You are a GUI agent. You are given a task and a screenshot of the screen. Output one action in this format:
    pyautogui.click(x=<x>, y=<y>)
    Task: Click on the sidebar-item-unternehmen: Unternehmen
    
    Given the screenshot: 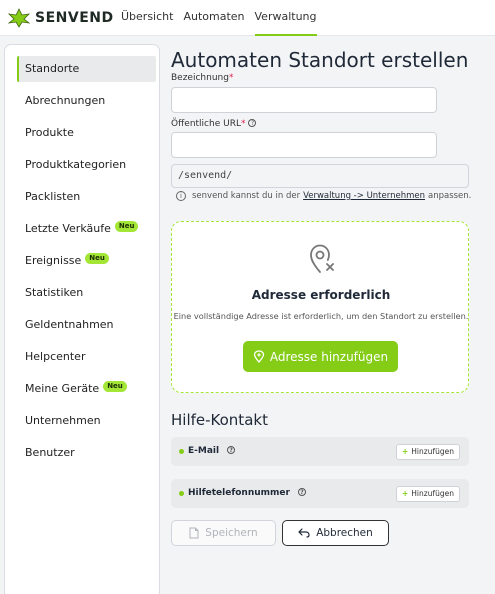 What is the action you would take?
    pyautogui.click(x=86, y=421)
    